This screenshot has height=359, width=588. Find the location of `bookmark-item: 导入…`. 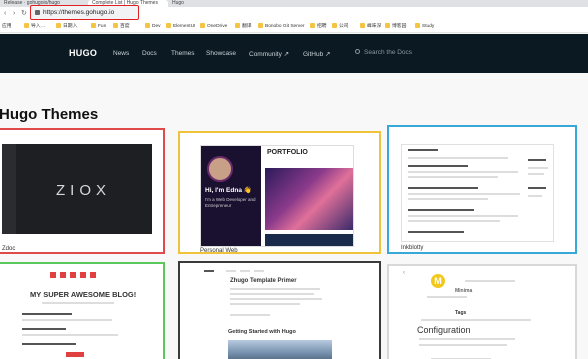

bookmark-item: 导入… is located at coordinates (34, 27).